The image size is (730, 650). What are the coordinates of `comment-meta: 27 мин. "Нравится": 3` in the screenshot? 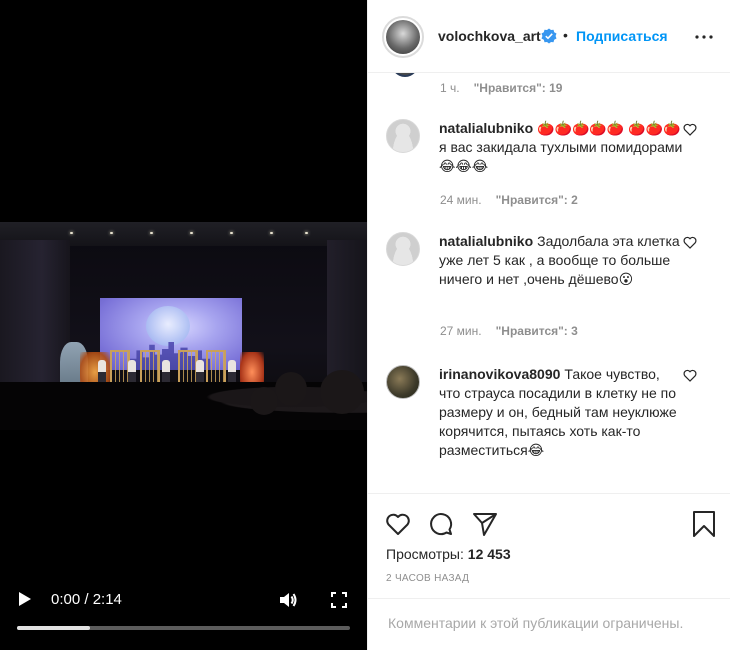 It's located at (509, 331).